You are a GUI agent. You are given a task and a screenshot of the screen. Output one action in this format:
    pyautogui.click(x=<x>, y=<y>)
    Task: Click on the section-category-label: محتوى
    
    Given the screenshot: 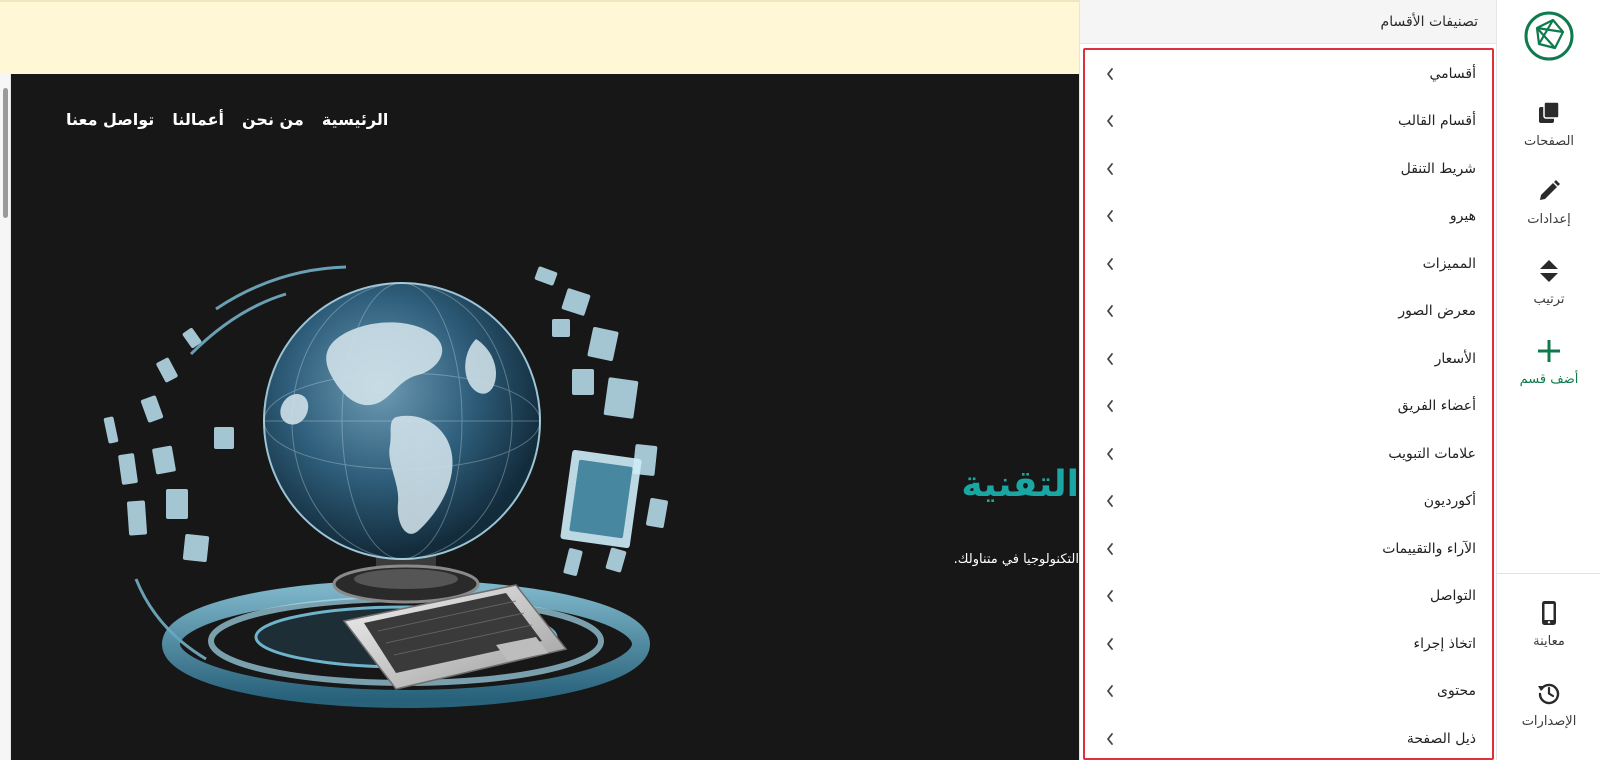 What is the action you would take?
    pyautogui.click(x=1456, y=691)
    